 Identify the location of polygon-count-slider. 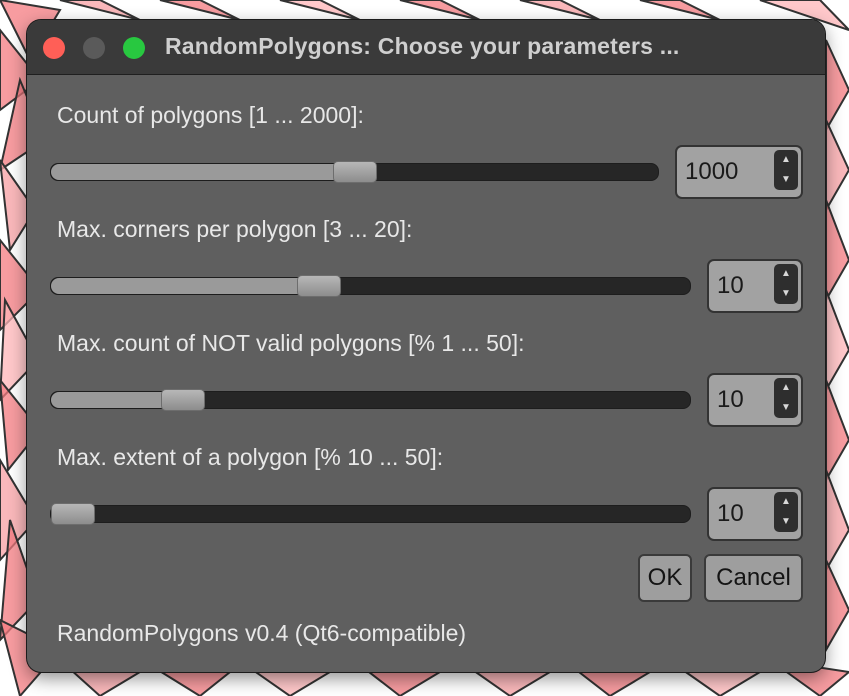
(354, 172).